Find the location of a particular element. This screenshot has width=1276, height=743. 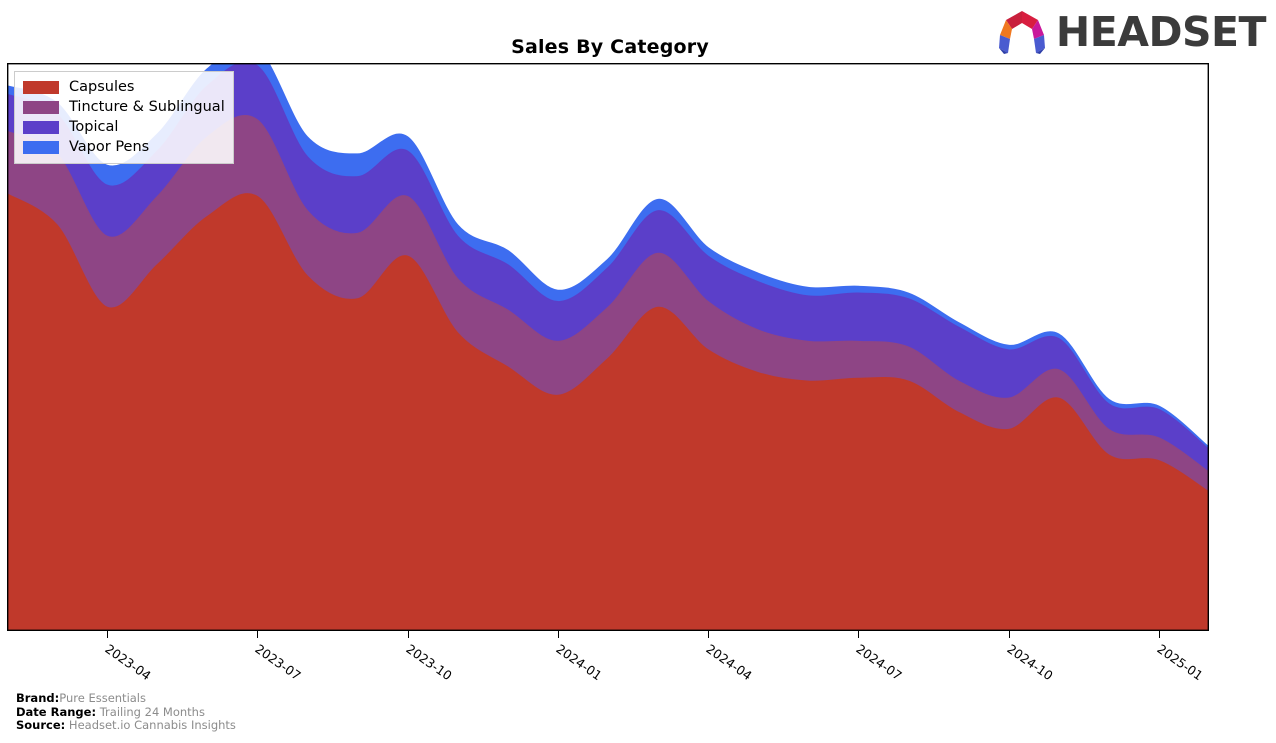

x-tick-label: 2024-04 is located at coordinates (729, 662).